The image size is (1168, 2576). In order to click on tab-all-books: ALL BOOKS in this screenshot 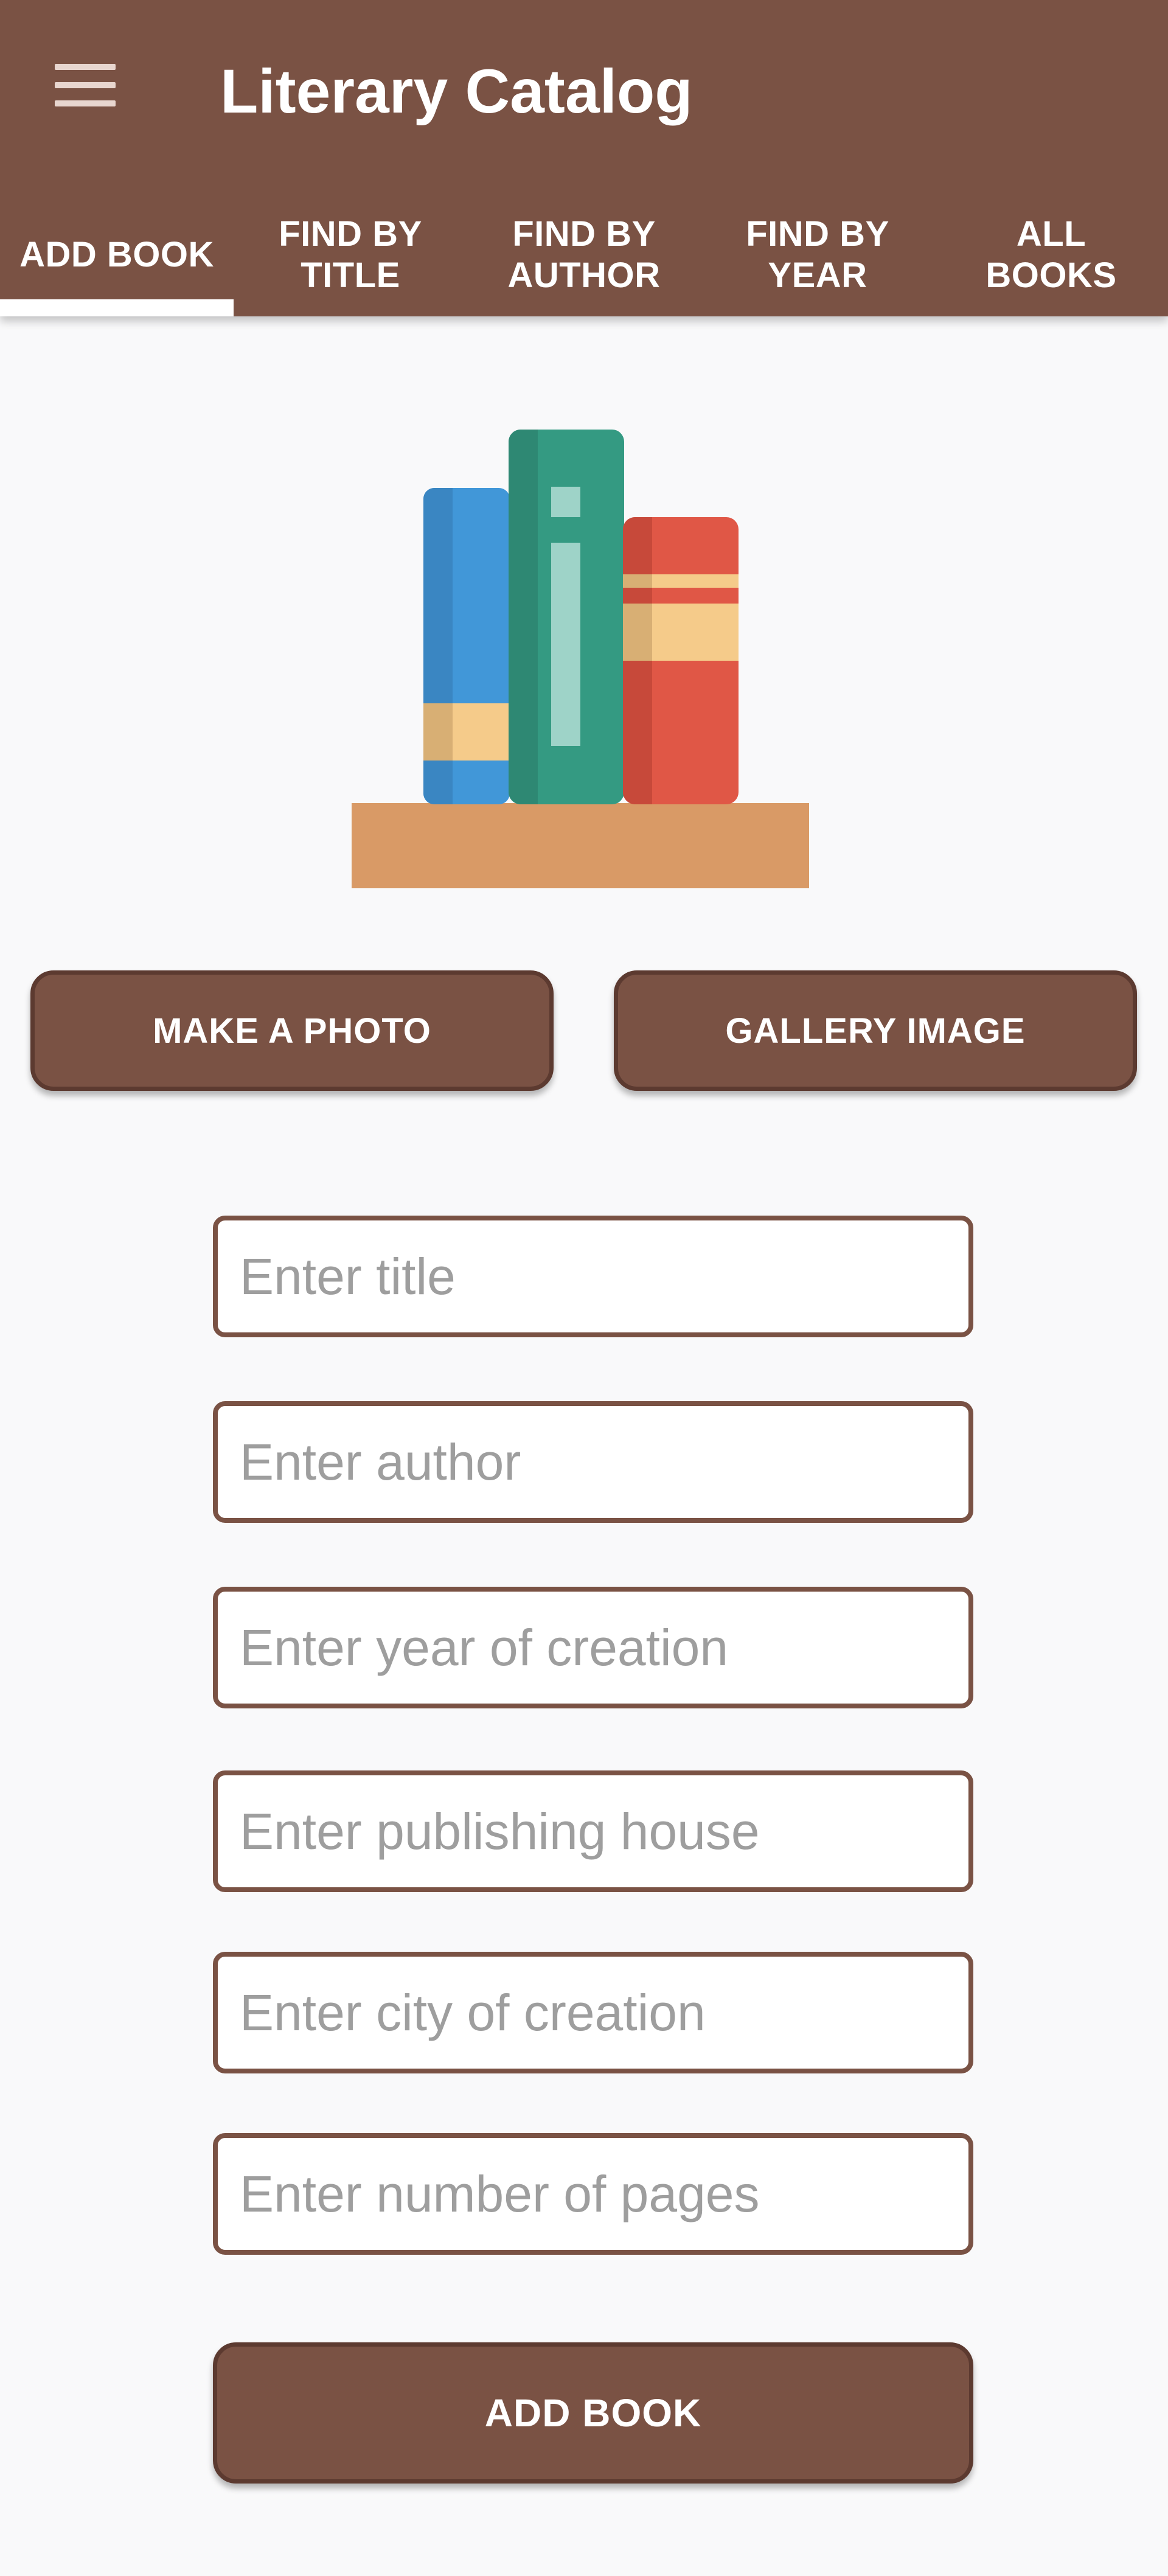, I will do `click(1051, 254)`.